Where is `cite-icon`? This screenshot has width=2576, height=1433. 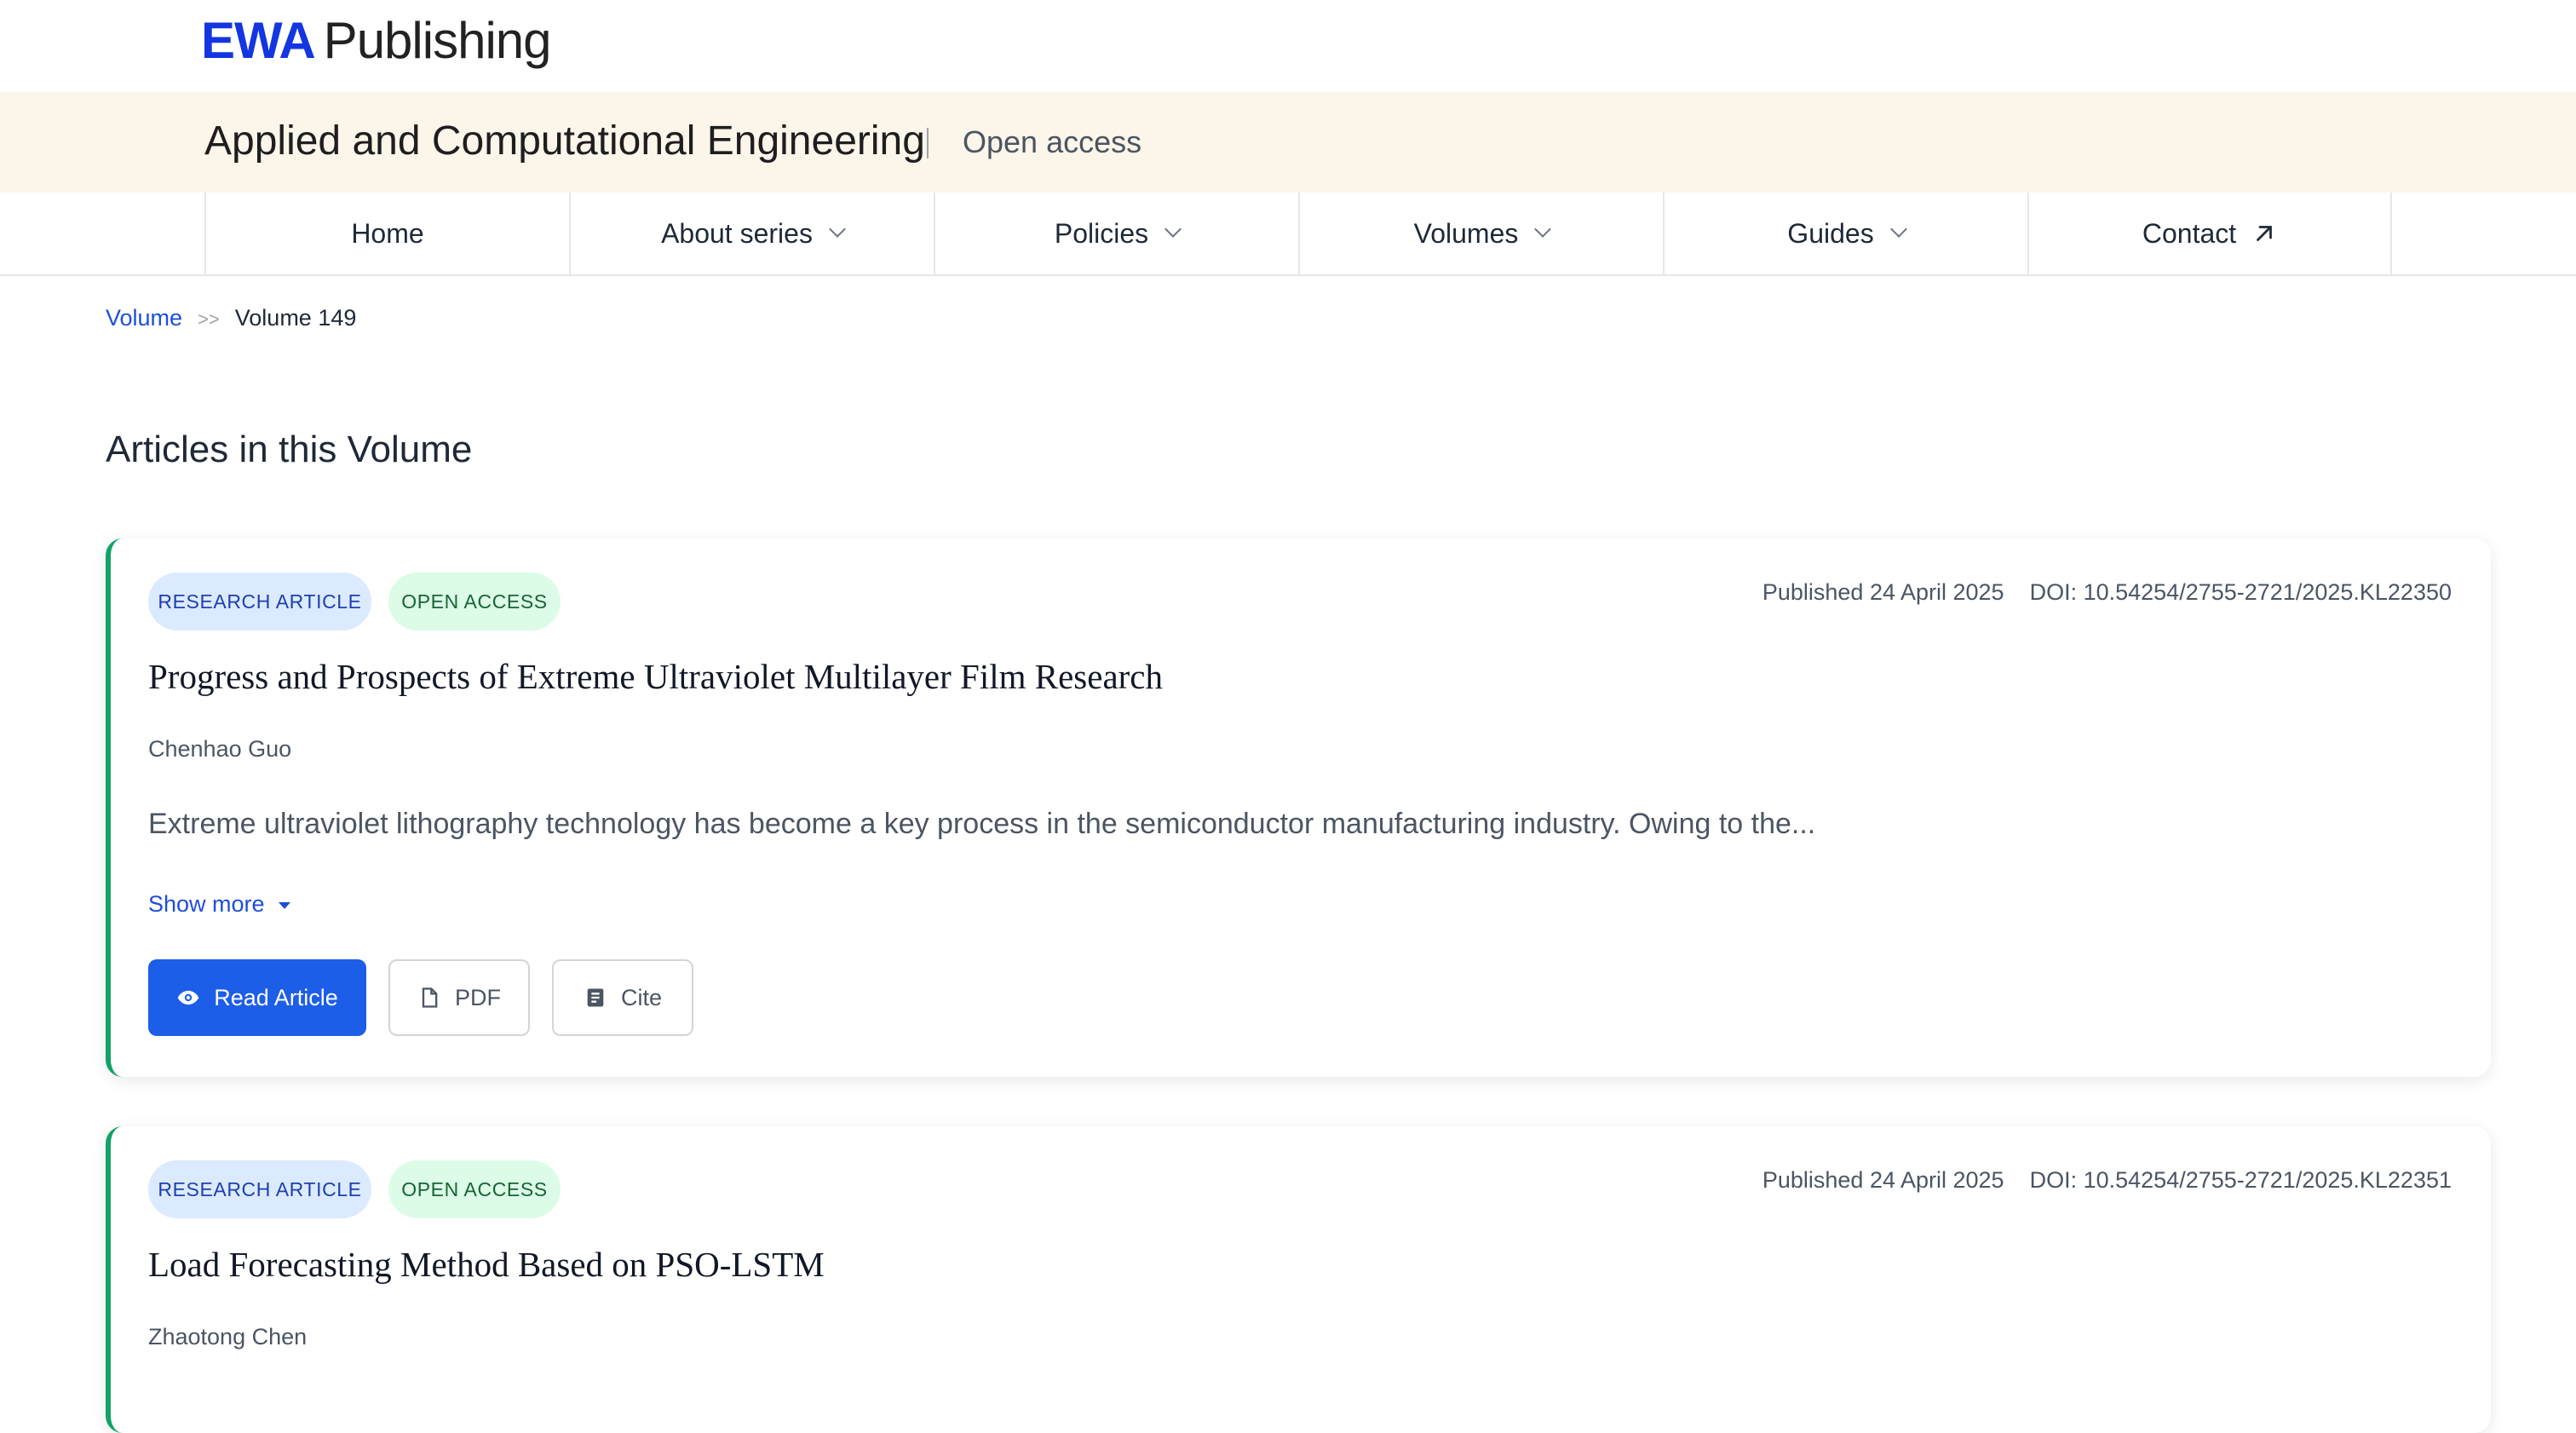
cite-icon is located at coordinates (595, 997).